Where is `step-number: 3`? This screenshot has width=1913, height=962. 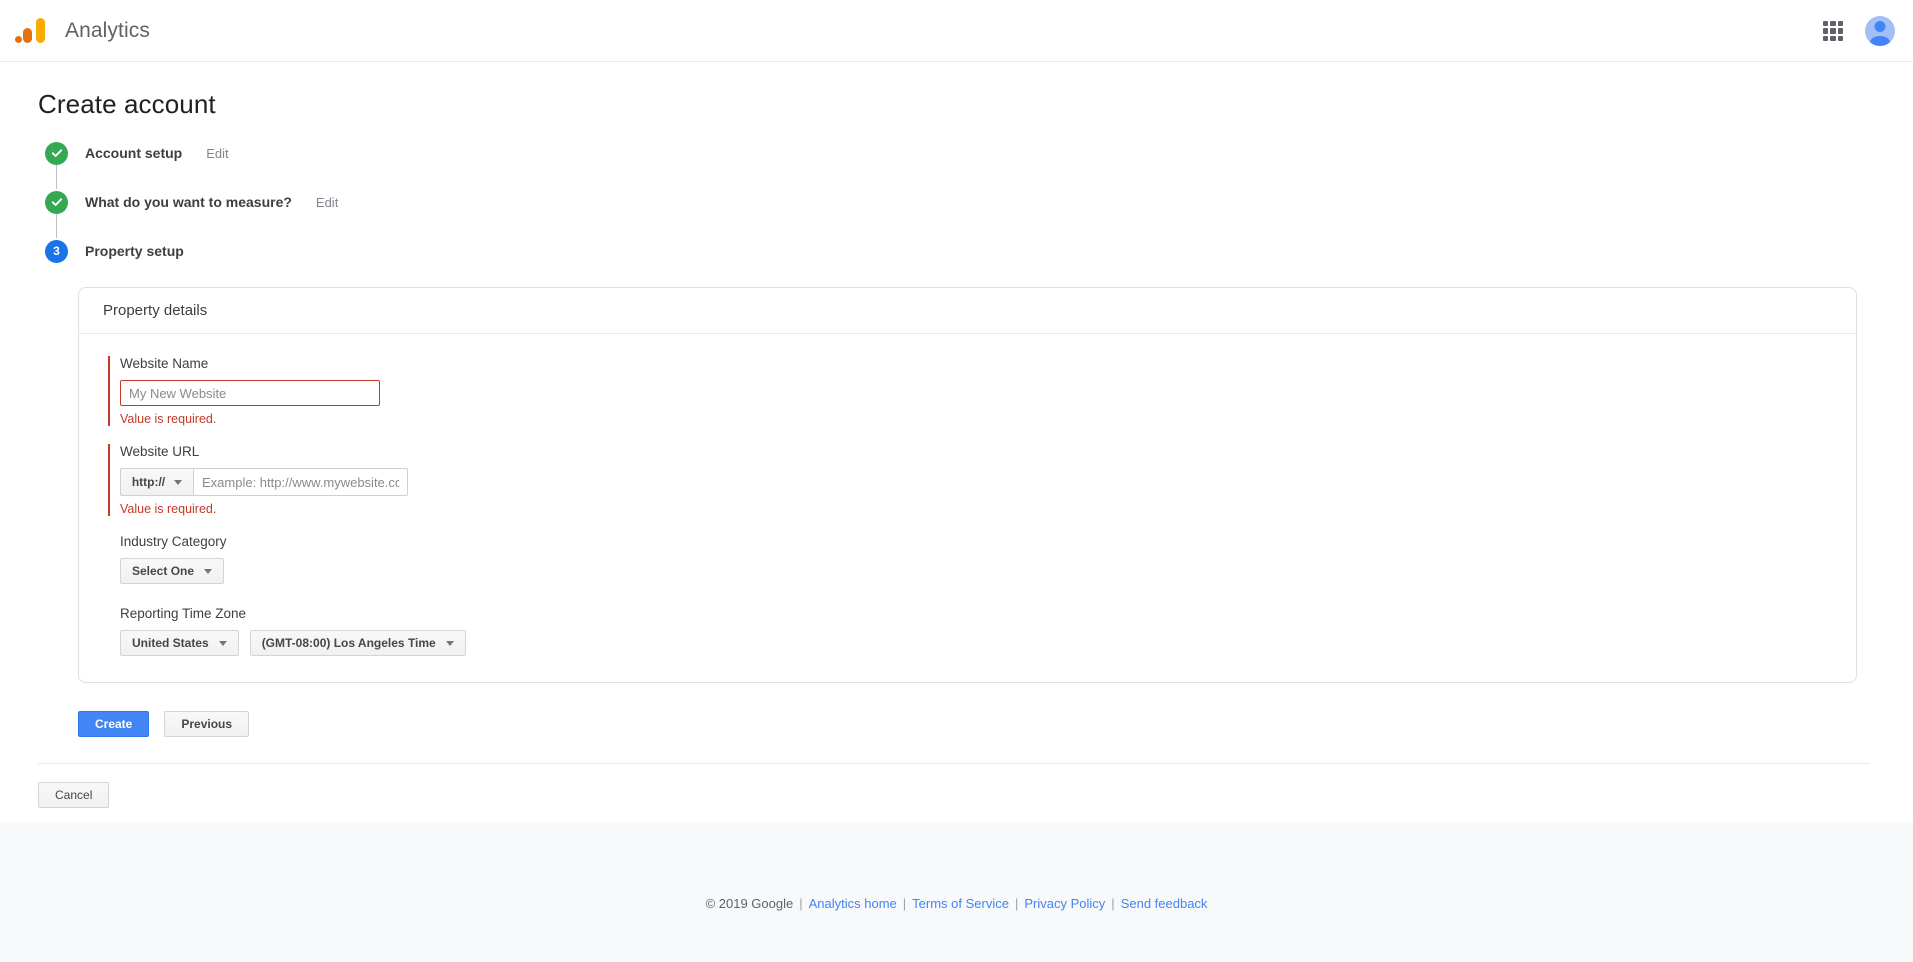 step-number: 3 is located at coordinates (56, 251).